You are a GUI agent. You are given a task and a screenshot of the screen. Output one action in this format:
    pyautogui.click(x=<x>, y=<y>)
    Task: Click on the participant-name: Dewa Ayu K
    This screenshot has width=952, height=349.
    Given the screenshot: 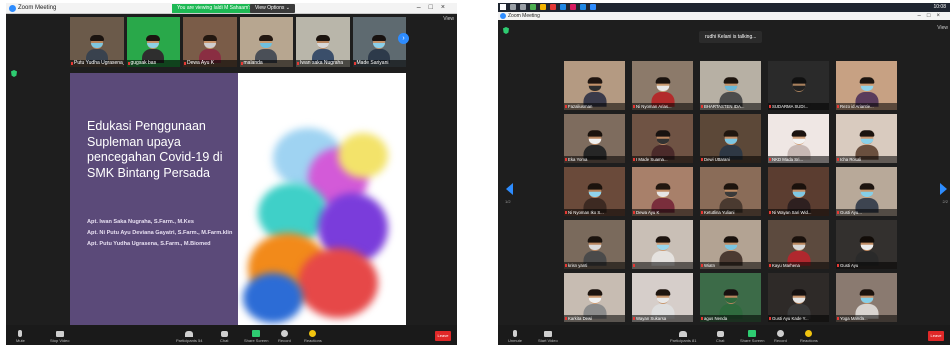 What is the action you would take?
    pyautogui.click(x=210, y=63)
    